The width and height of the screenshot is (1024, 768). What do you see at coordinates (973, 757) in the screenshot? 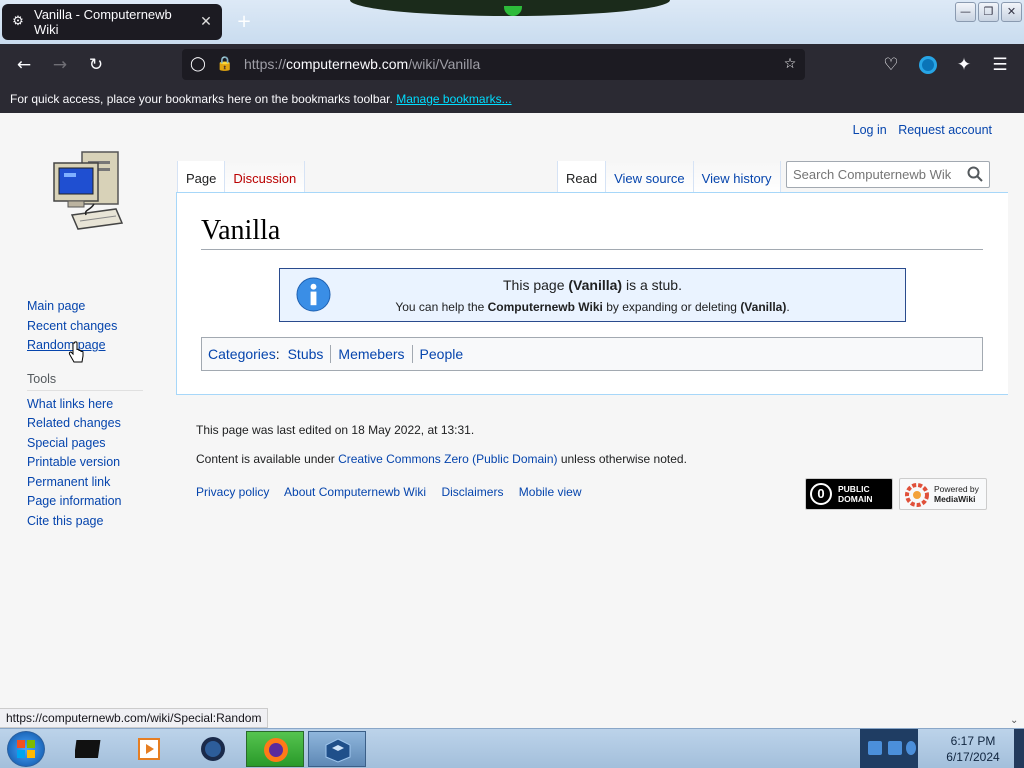
I see `clock-date: 6/17/2024` at bounding box center [973, 757].